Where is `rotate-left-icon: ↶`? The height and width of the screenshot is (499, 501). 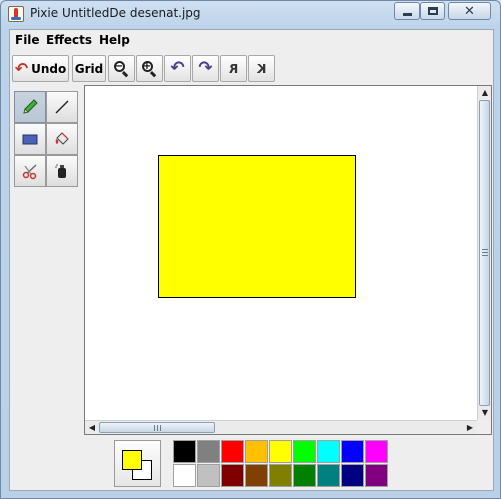
rotate-left-icon: ↶ is located at coordinates (177, 68).